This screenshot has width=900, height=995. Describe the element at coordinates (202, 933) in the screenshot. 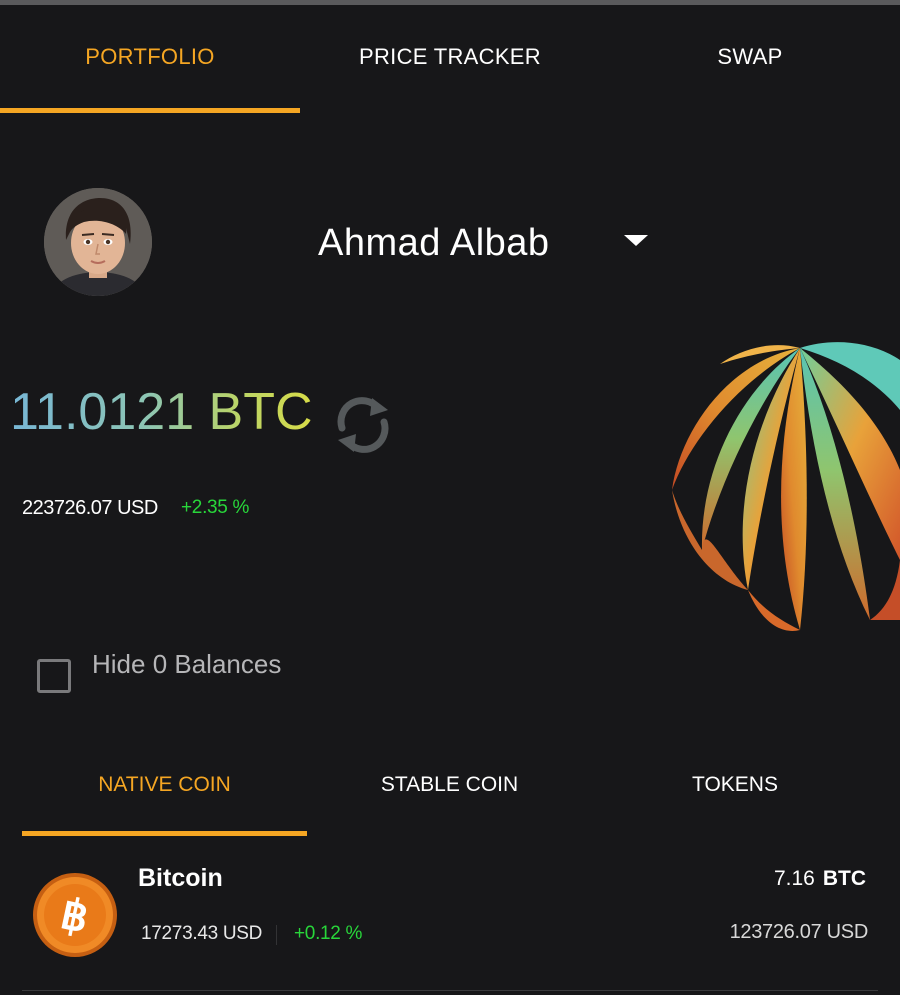

I see `coin-price: 17273.43 USD` at that location.